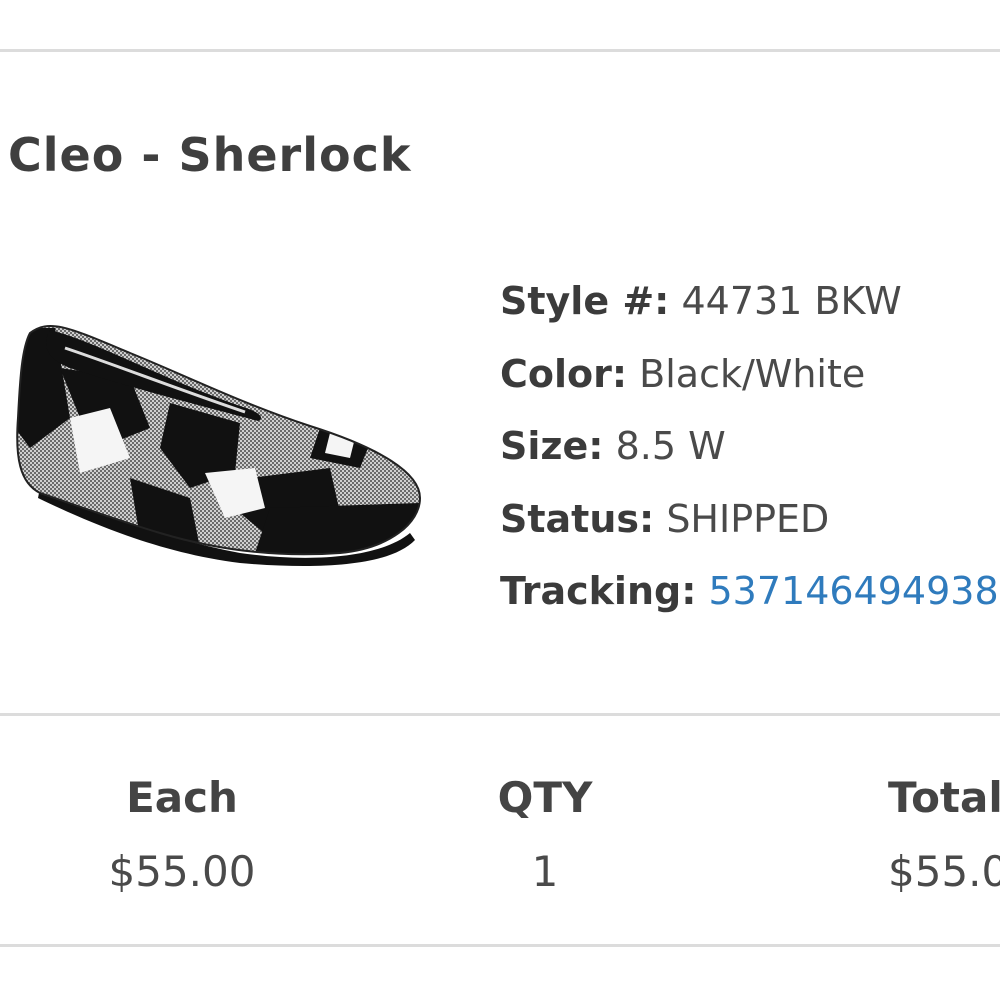 Image resolution: width=1000 pixels, height=1000 pixels. Describe the element at coordinates (552, 446) in the screenshot. I see `size-label: Size:` at that location.